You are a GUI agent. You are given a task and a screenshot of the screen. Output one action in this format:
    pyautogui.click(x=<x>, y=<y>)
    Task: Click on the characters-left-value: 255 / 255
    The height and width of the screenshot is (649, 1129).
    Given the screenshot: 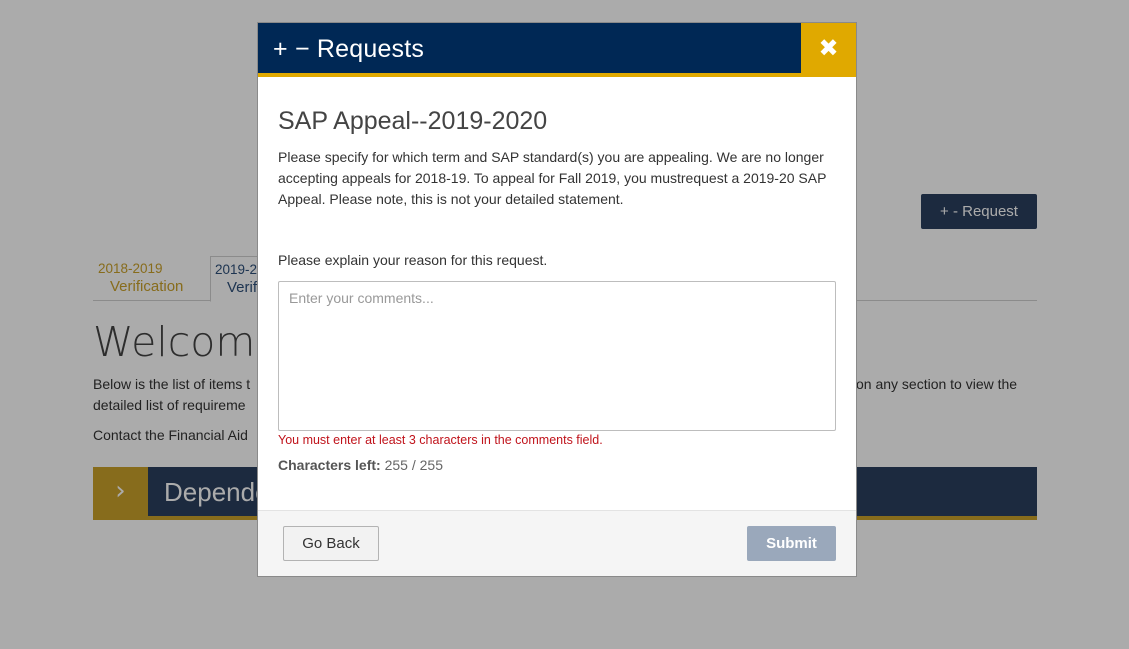 What is the action you would take?
    pyautogui.click(x=413, y=465)
    